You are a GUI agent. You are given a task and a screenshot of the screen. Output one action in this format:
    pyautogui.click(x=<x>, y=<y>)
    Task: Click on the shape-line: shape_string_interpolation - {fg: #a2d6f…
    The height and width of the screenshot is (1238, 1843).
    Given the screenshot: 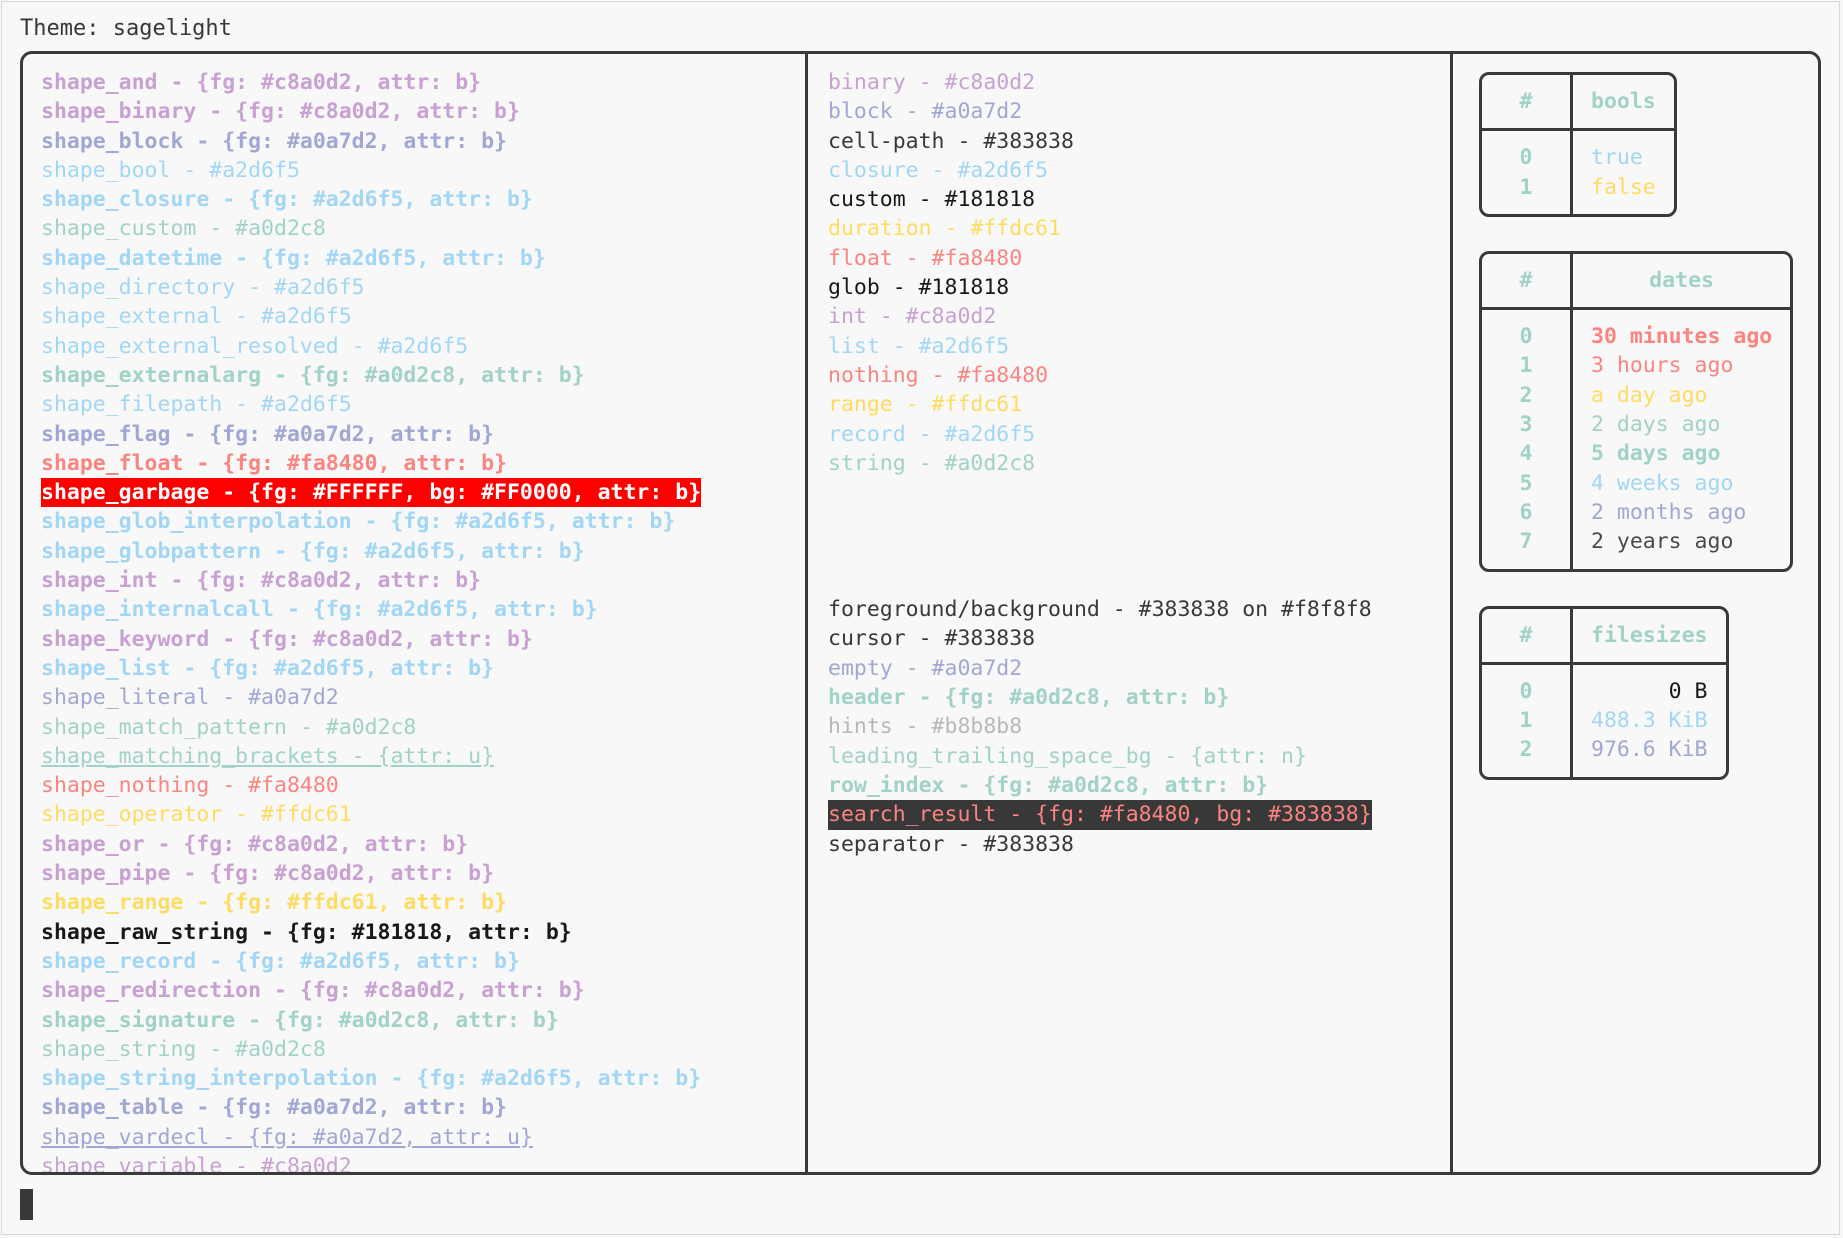 What is the action you would take?
    pyautogui.click(x=371, y=1079)
    